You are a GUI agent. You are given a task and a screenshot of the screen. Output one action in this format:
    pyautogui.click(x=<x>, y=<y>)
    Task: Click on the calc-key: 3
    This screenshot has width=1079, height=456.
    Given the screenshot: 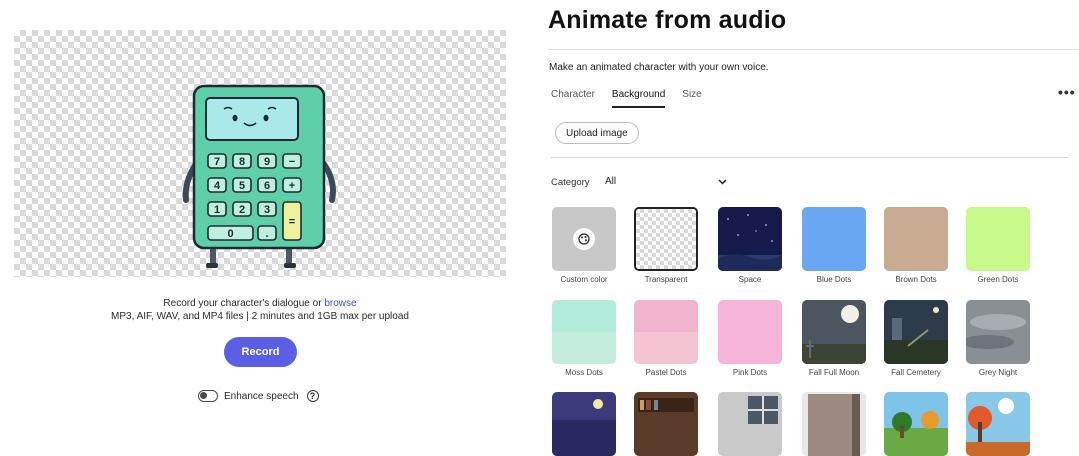 What is the action you would take?
    pyautogui.click(x=267, y=209)
    